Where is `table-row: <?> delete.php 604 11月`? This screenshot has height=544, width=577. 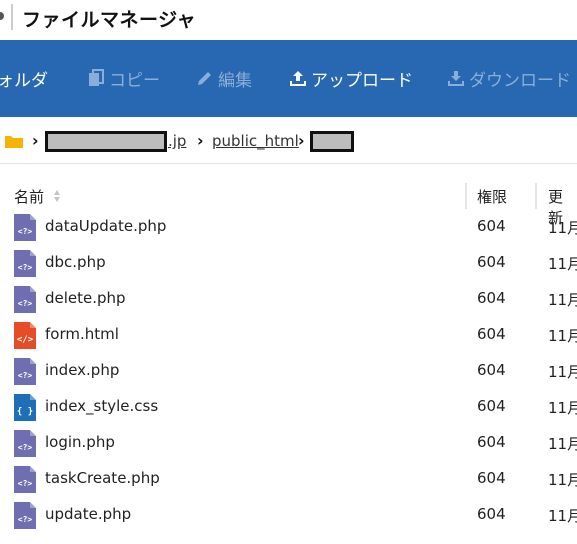
table-row: <?> delete.php 604 11月 is located at coordinates (288, 302).